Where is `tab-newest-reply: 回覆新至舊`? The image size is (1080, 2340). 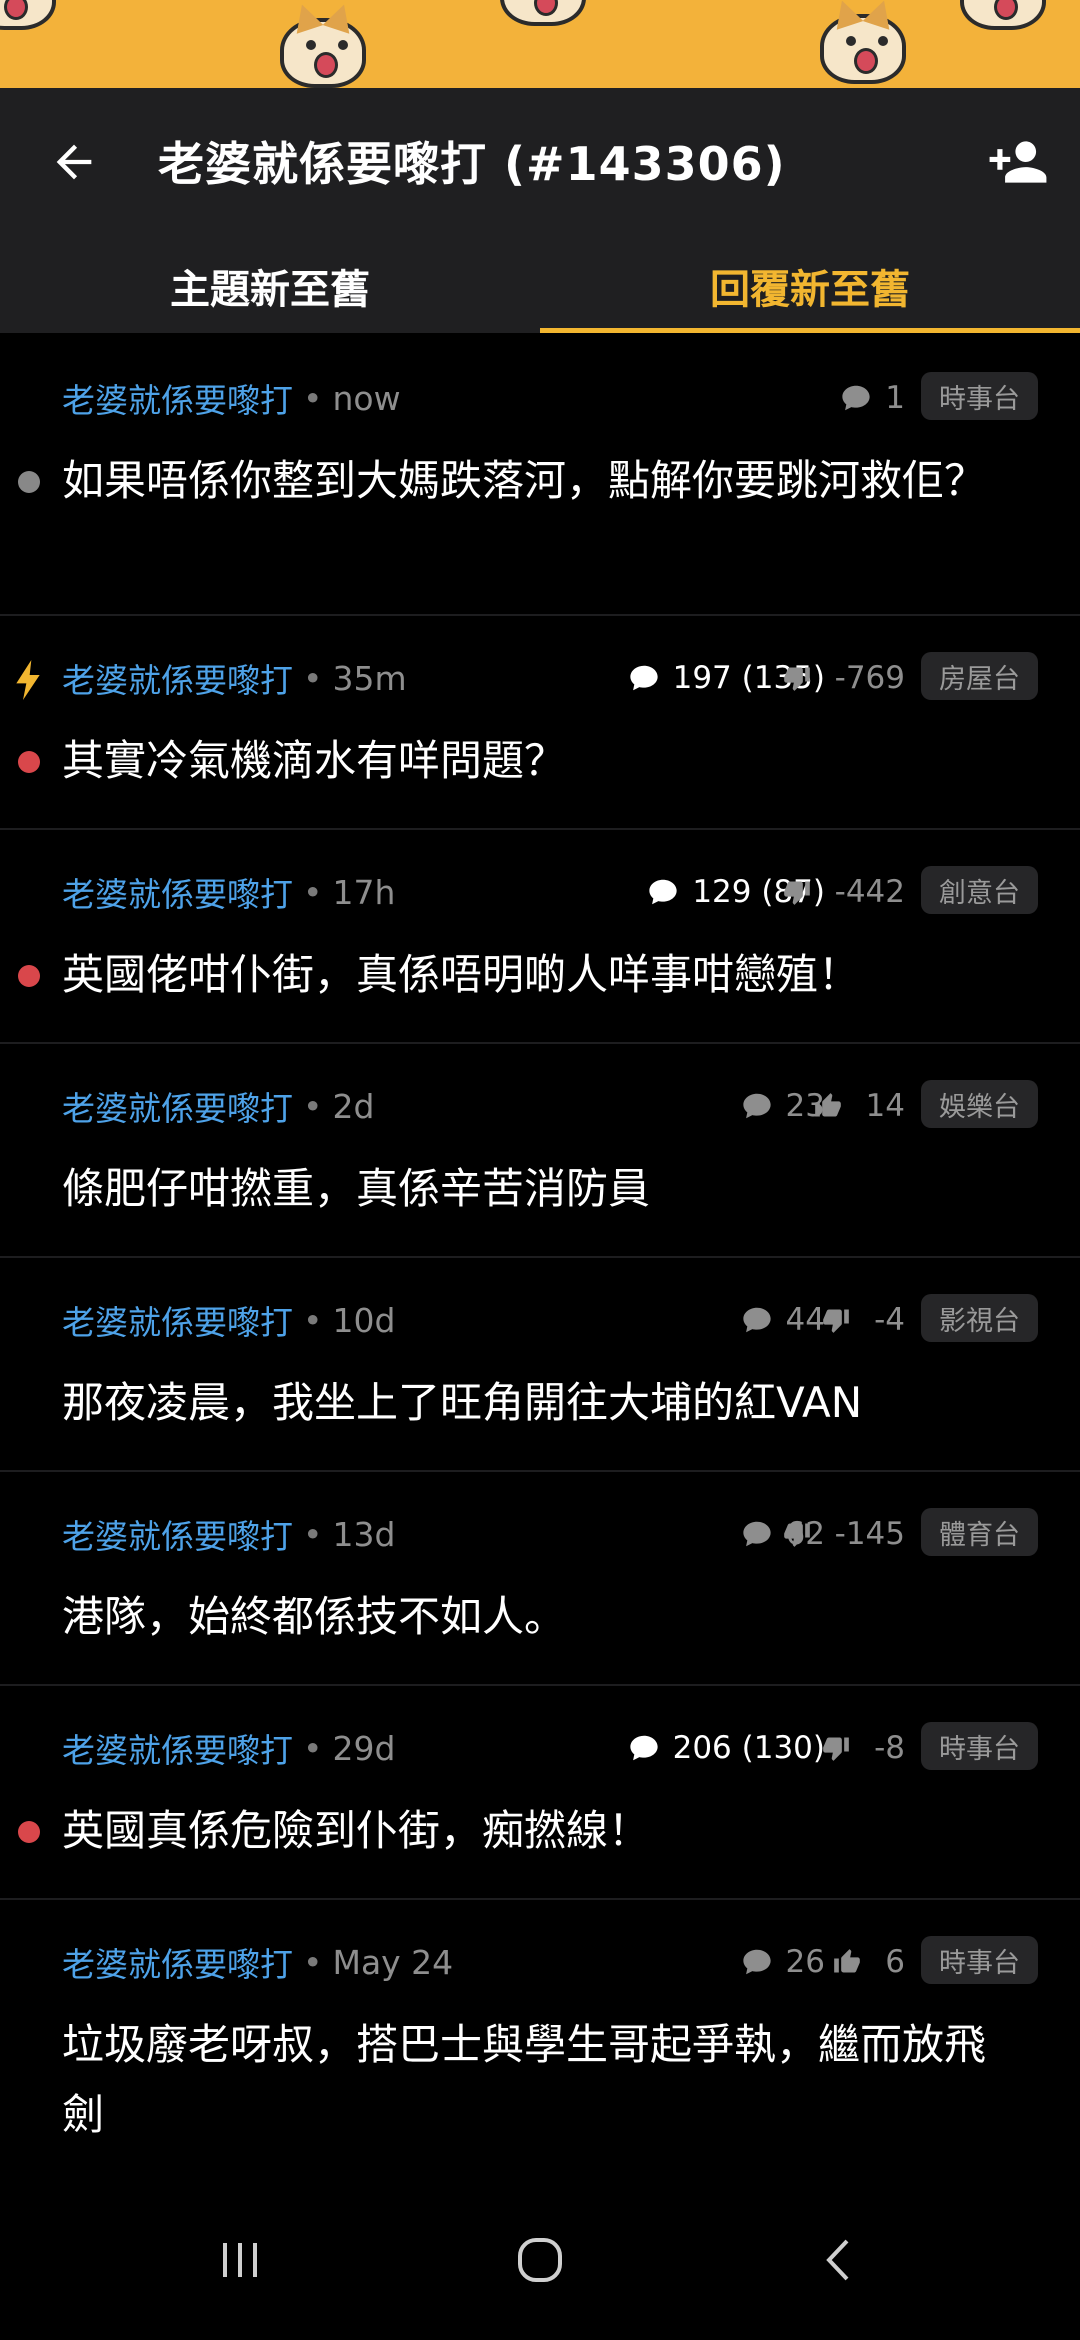
tab-newest-reply: 回覆新至舊 is located at coordinates (810, 285).